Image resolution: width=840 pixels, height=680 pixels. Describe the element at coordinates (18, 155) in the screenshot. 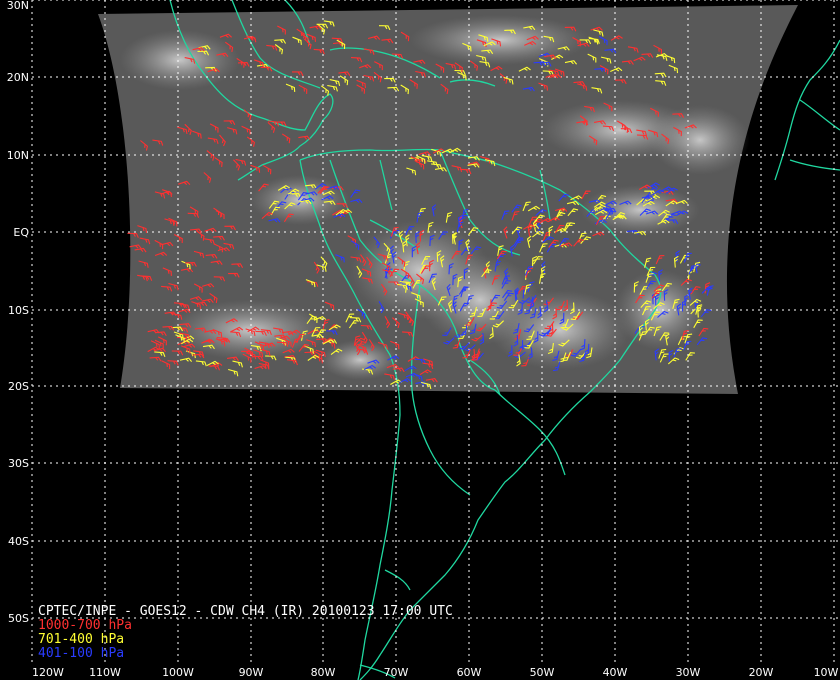

I see `lat-tick-label: 10N` at that location.